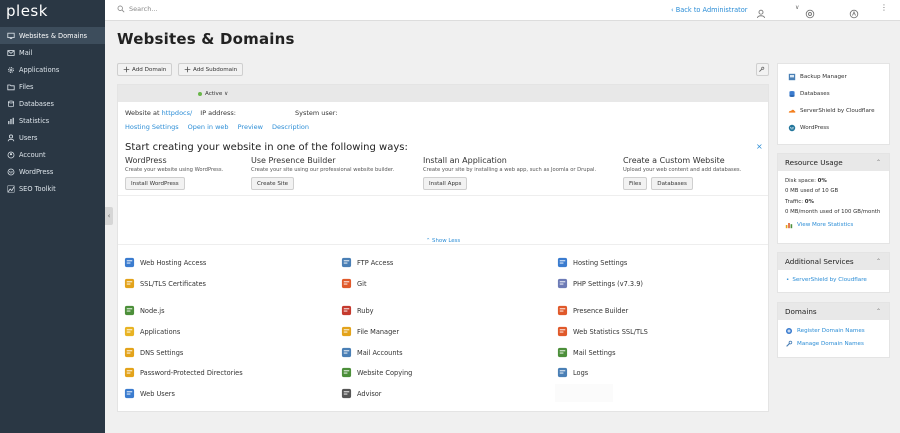  I want to click on open-in-web-link: Open in web, so click(208, 127).